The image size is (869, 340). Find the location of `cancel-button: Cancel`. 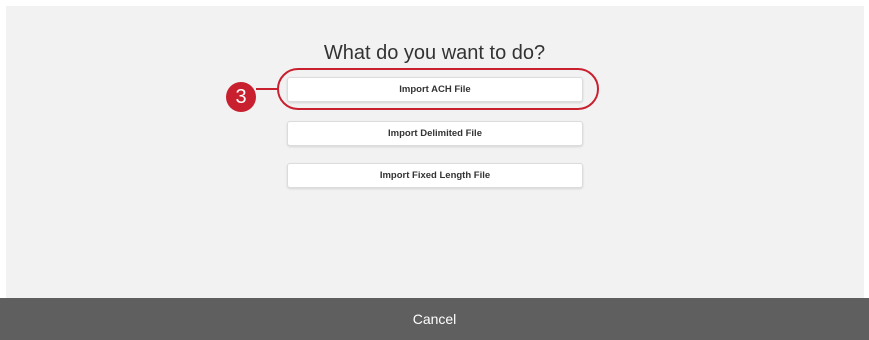

cancel-button: Cancel is located at coordinates (434, 319).